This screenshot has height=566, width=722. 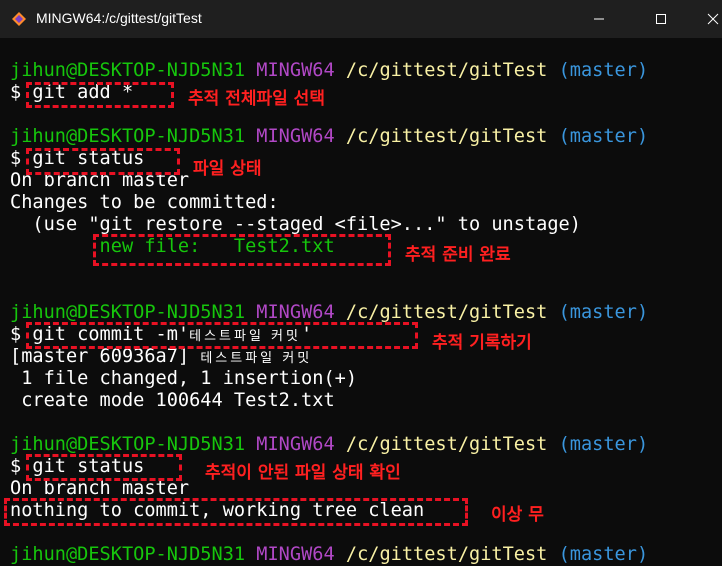 I want to click on title-bar: MINGW64:/c/gittest/gitTest, so click(x=361, y=19).